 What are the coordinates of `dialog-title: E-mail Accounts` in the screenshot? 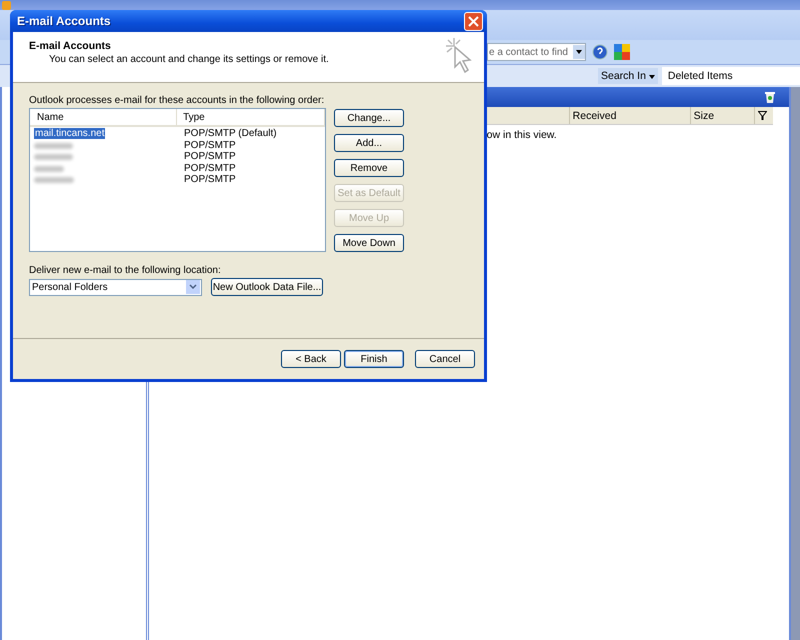 It's located at (64, 21).